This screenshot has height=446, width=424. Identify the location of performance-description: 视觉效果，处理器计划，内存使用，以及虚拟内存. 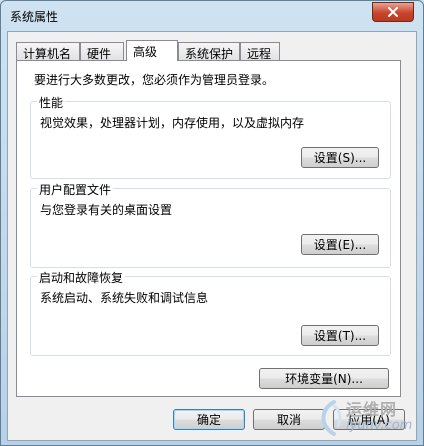
(172, 123).